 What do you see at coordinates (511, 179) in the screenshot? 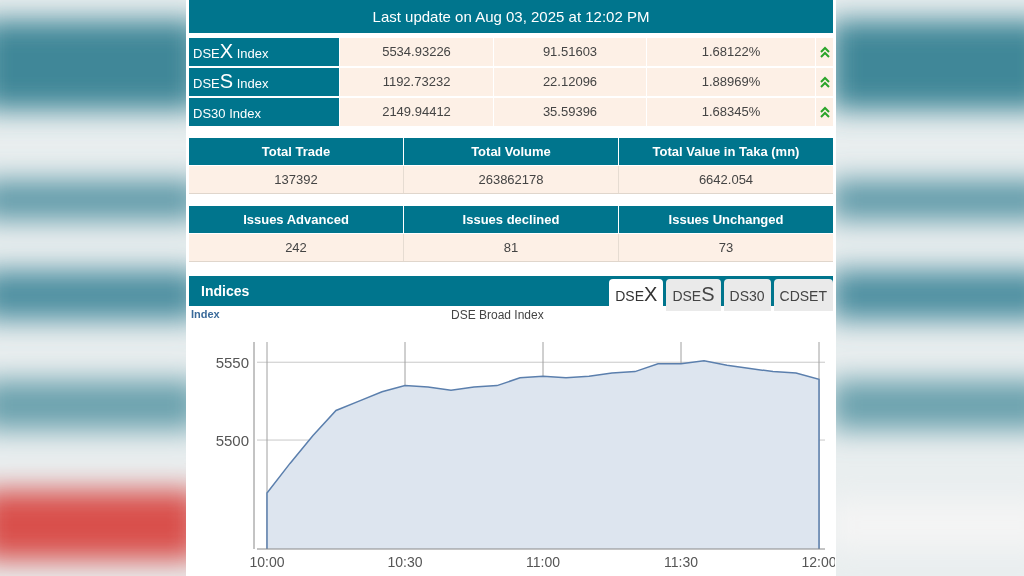
I see `table-cell: 263862178` at bounding box center [511, 179].